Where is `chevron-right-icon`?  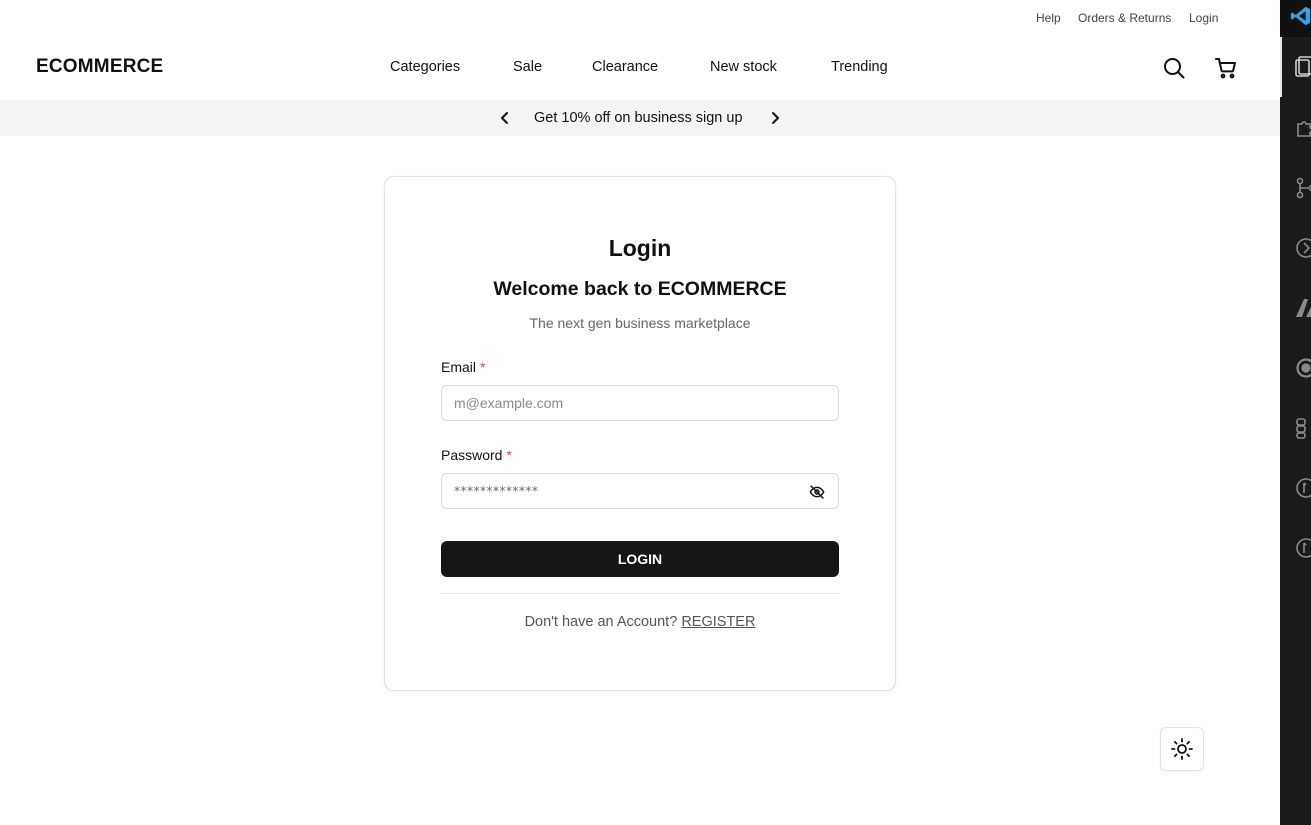 chevron-right-icon is located at coordinates (775, 118).